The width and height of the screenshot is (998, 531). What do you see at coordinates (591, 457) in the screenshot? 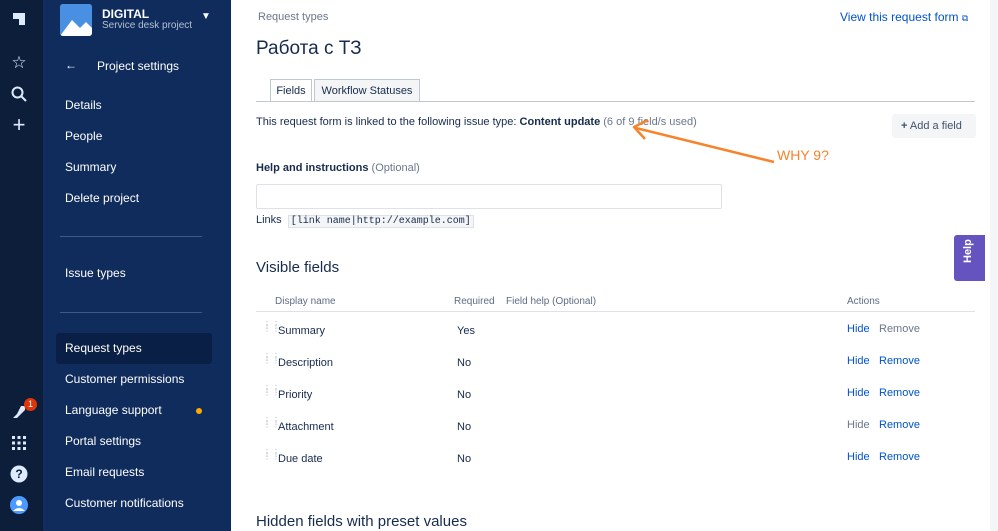
I see `table-row: ⋮⋮ ⋮⋮ Due date No Hide Remove` at bounding box center [591, 457].